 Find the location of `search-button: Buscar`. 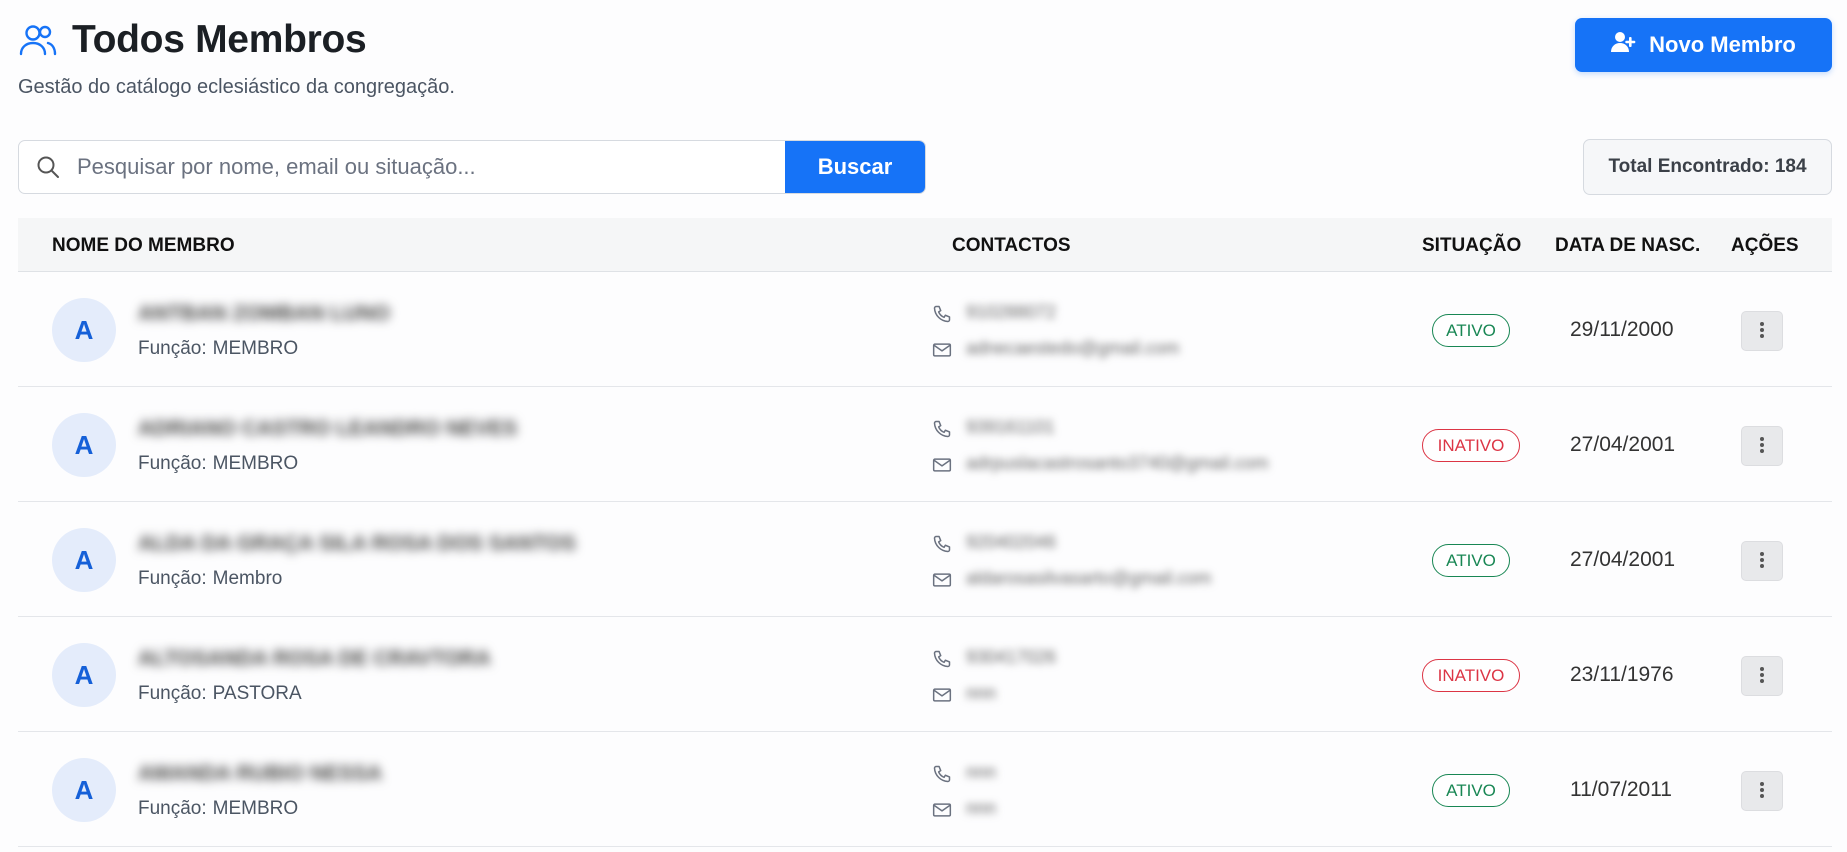

search-button: Buscar is located at coordinates (855, 167).